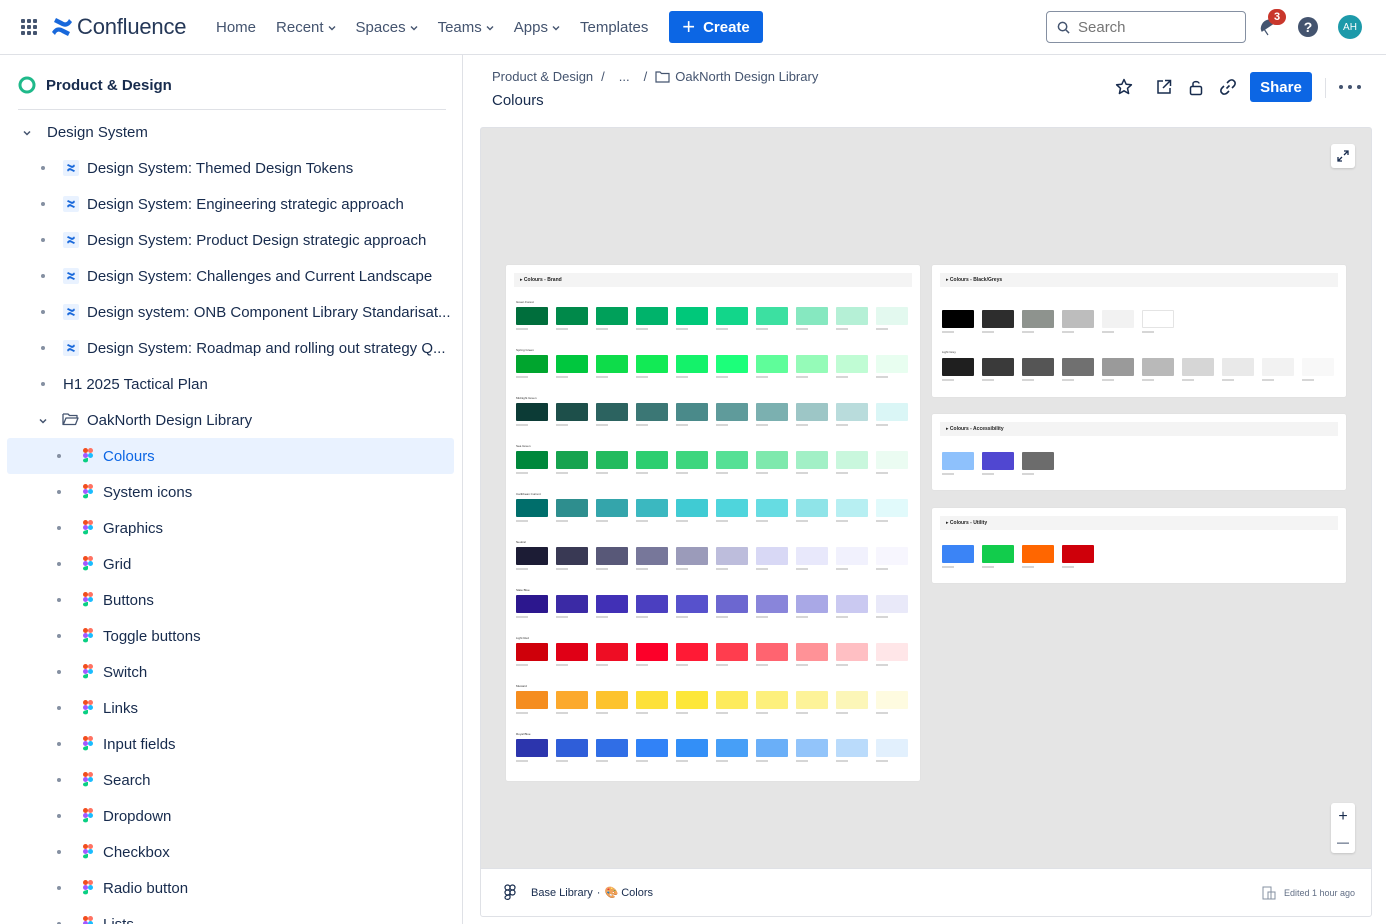  I want to click on tree-item-design-system: Design System, so click(231, 132).